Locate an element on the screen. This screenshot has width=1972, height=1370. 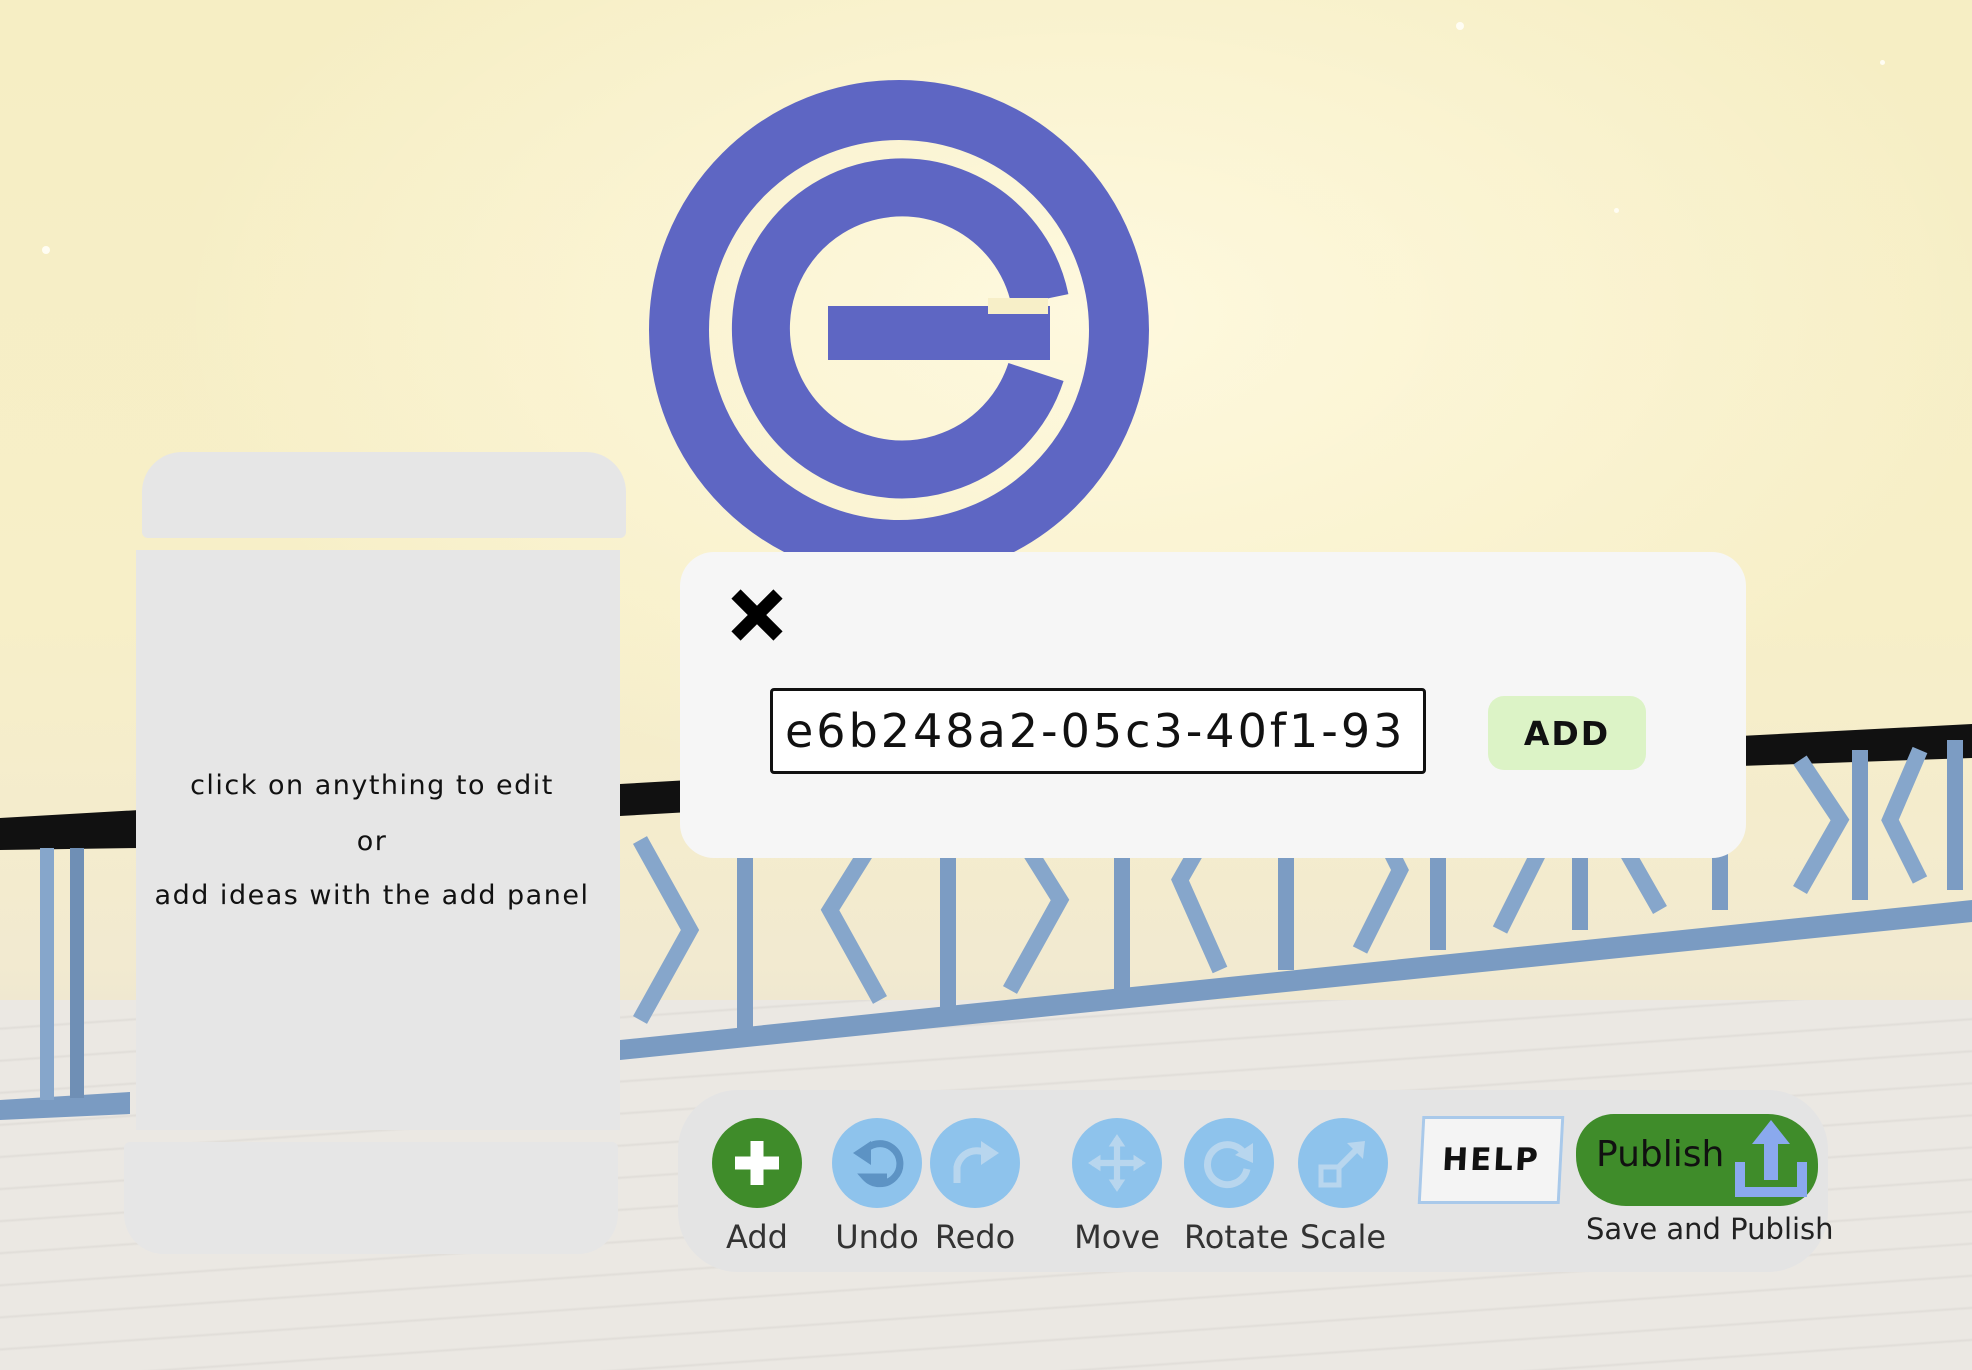
move-circle is located at coordinates (1117, 1163).